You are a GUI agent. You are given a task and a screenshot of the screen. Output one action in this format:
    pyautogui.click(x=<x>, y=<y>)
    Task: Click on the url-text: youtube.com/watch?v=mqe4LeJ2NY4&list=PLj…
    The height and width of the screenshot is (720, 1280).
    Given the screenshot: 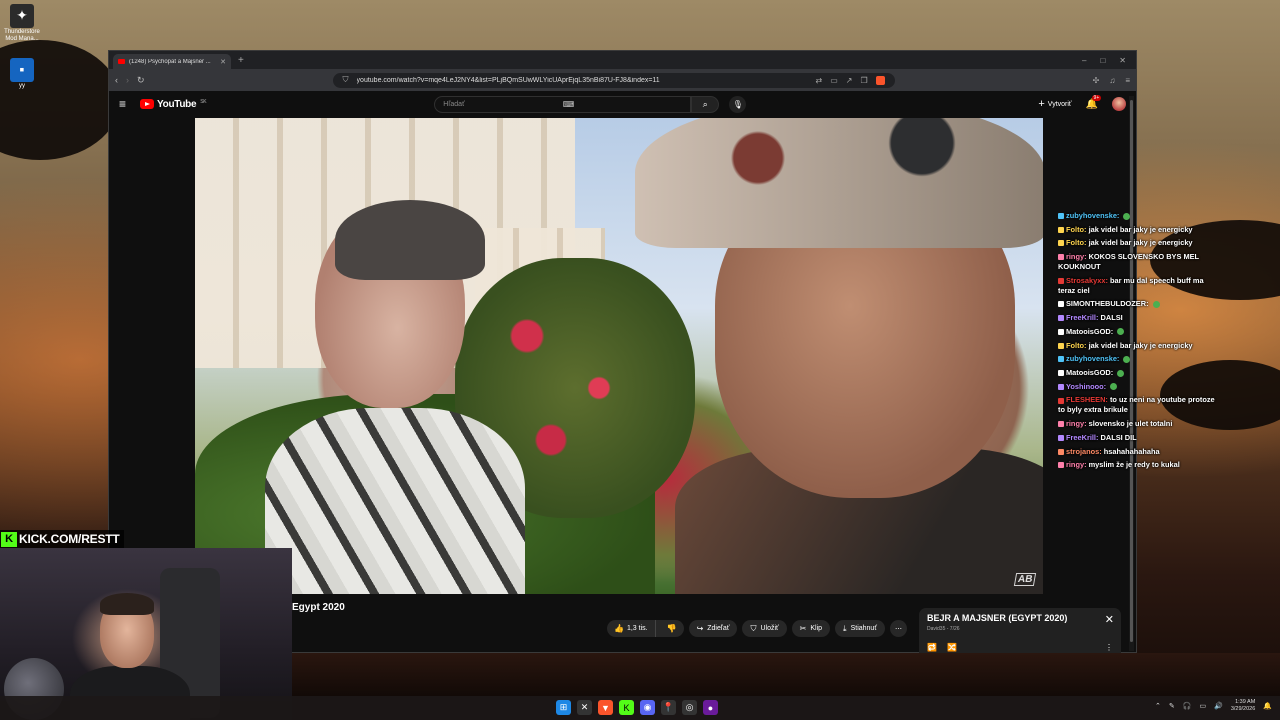 What is the action you would take?
    pyautogui.click(x=582, y=80)
    